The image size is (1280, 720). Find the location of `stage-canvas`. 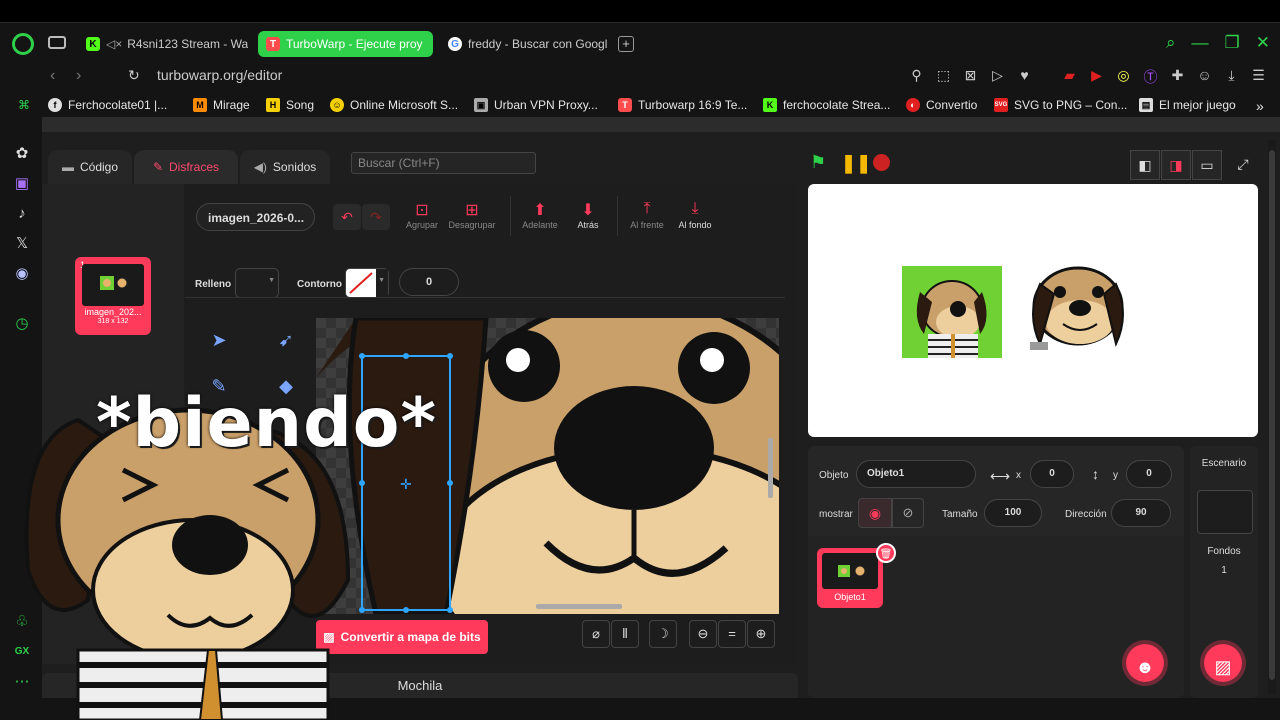

stage-canvas is located at coordinates (1033, 310).